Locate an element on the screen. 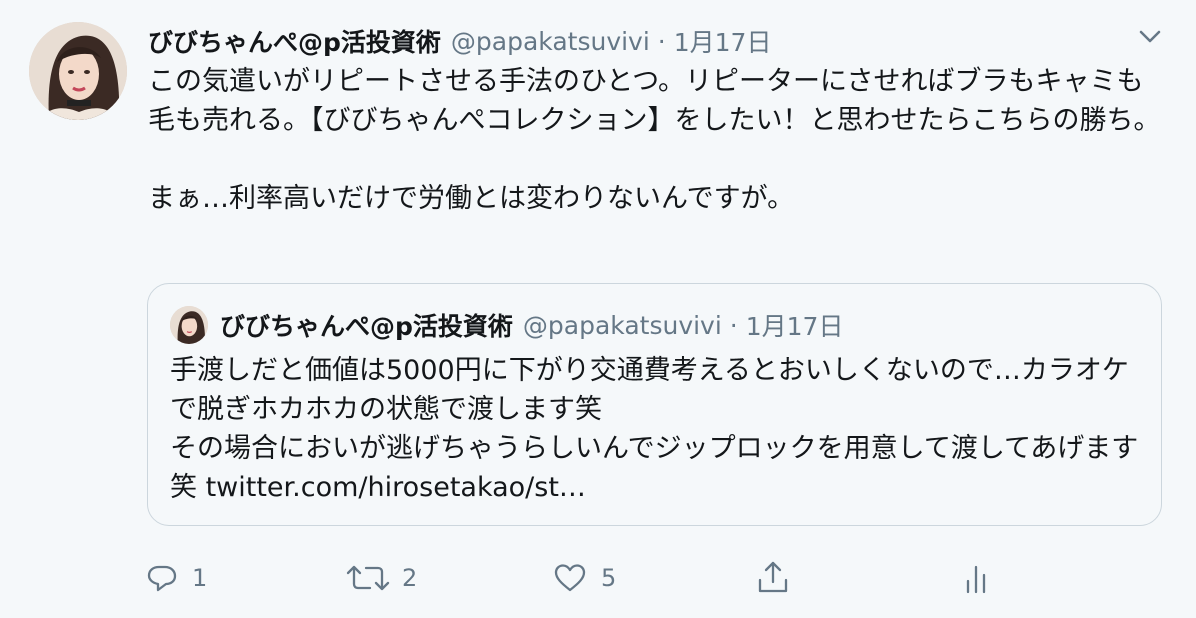 Image resolution: width=1196 pixels, height=618 pixels. quoted-avatar is located at coordinates (189, 325).